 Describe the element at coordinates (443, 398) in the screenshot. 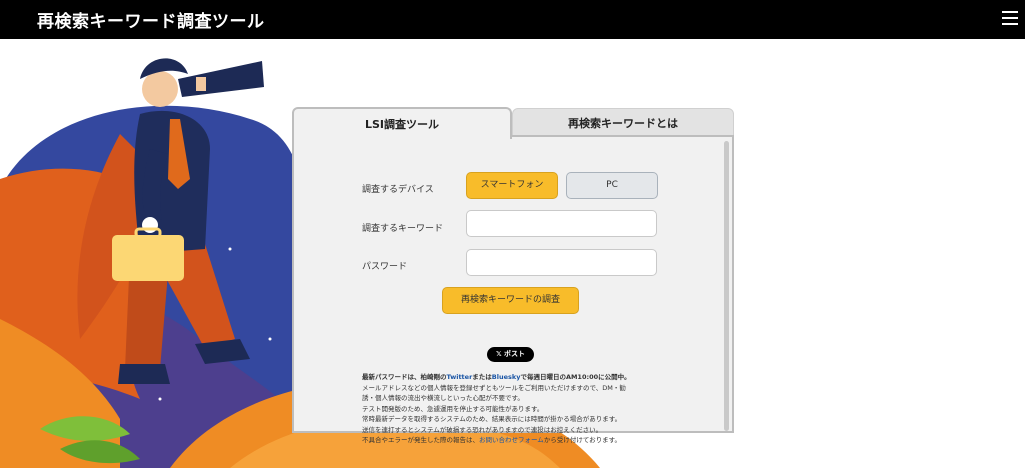

I see `notes-line-3: 誘・個人情報の流出や横流しといった心配が不要です。` at that location.